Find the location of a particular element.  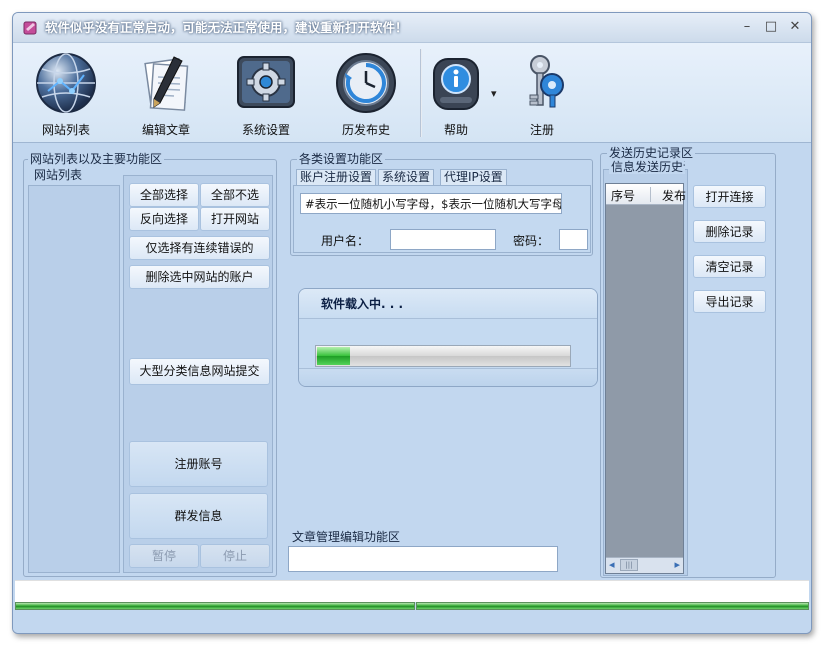

column-header-publish: 发布 is located at coordinates (674, 195).